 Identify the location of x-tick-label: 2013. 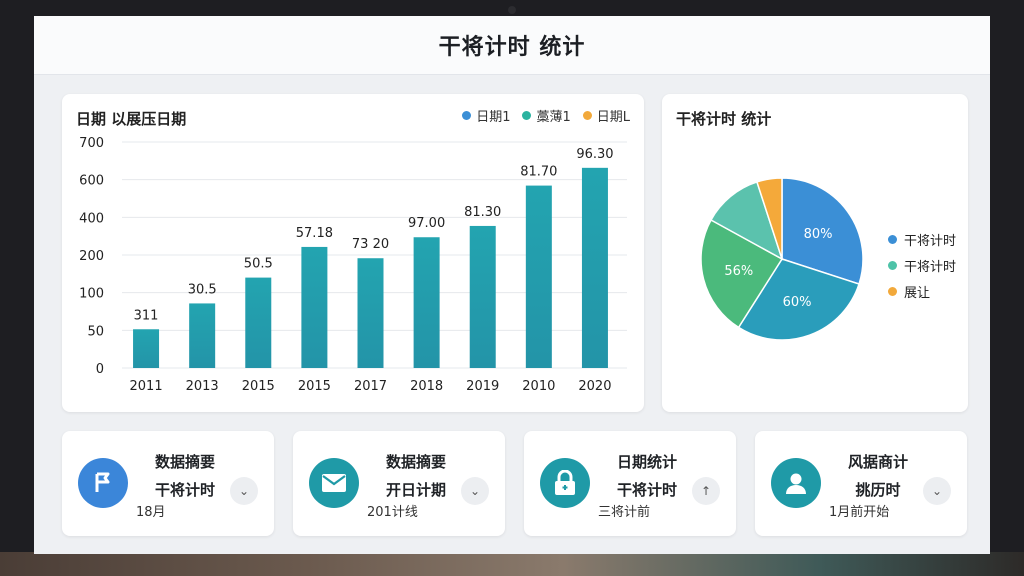
(202, 386).